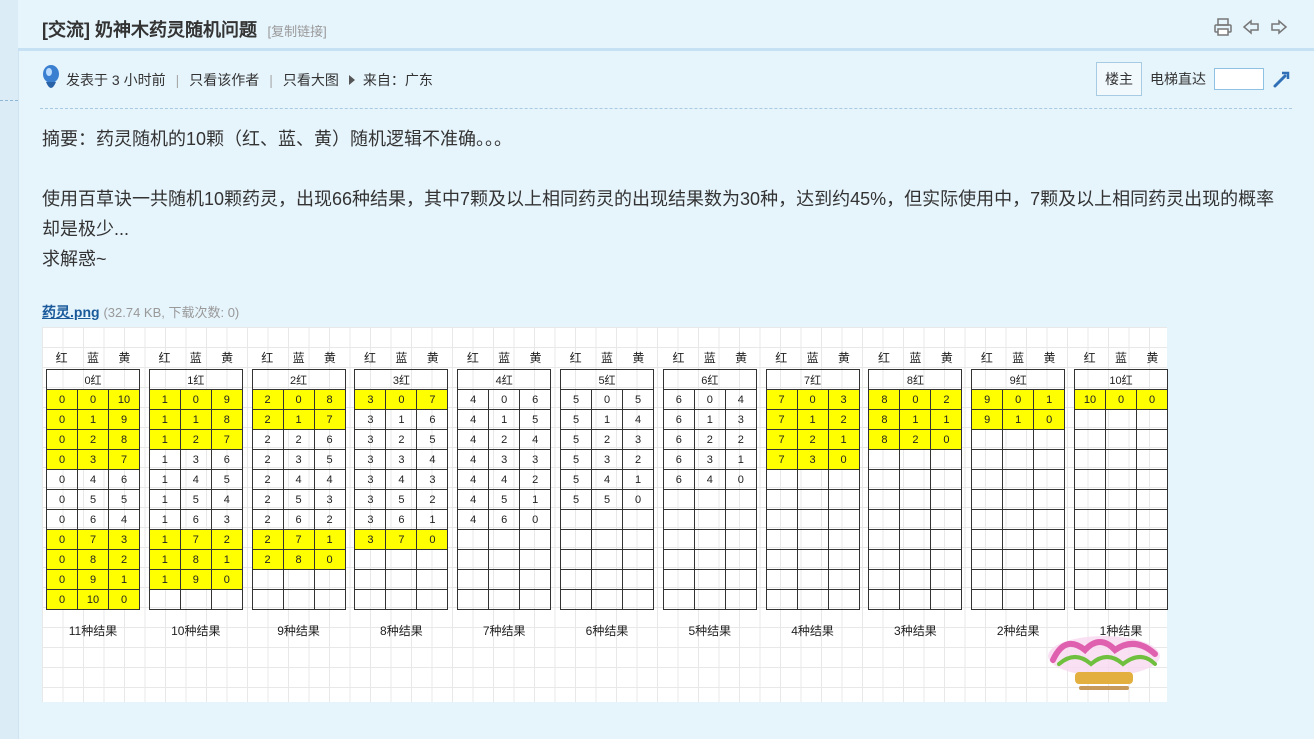 Image resolution: width=1314 pixels, height=739 pixels. Describe the element at coordinates (1239, 79) in the screenshot. I see `floor-input` at that location.